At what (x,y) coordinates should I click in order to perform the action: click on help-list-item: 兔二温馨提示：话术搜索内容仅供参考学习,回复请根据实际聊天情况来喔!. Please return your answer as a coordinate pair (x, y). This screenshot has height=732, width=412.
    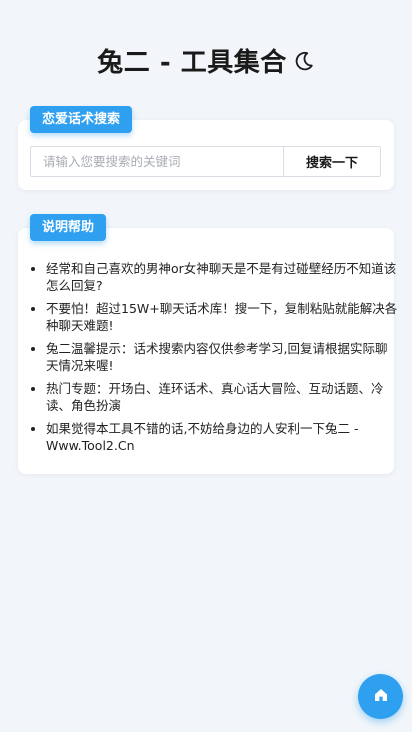
    Looking at the image, I should click on (222, 357).